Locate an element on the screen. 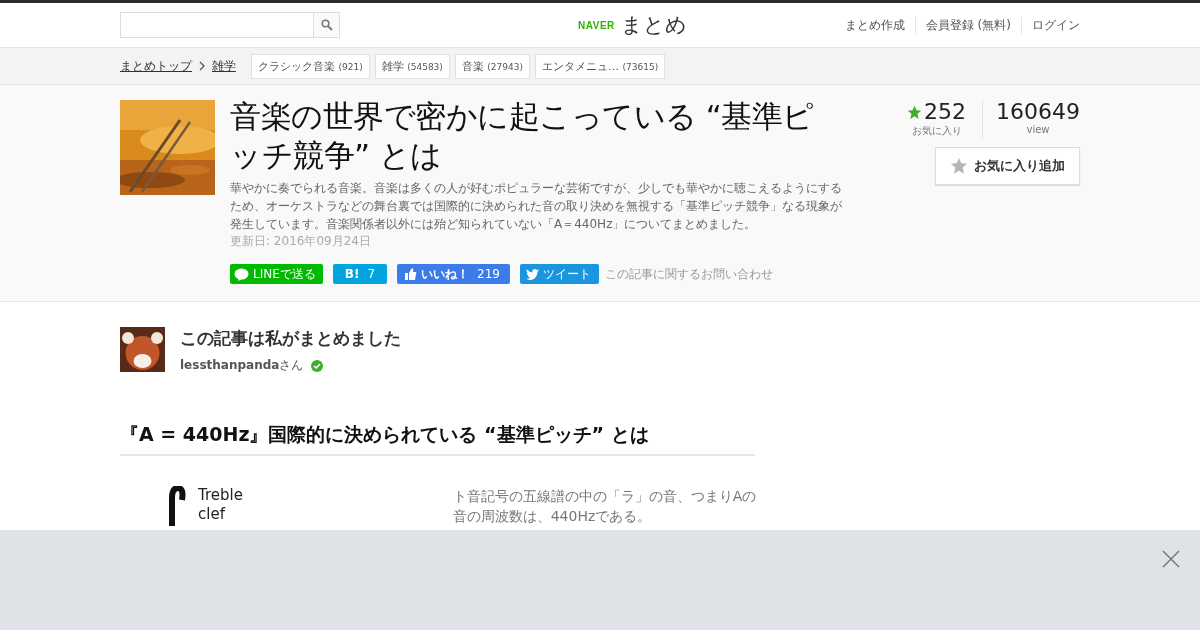 This screenshot has width=1200, height=630. search-field is located at coordinates (230, 25).